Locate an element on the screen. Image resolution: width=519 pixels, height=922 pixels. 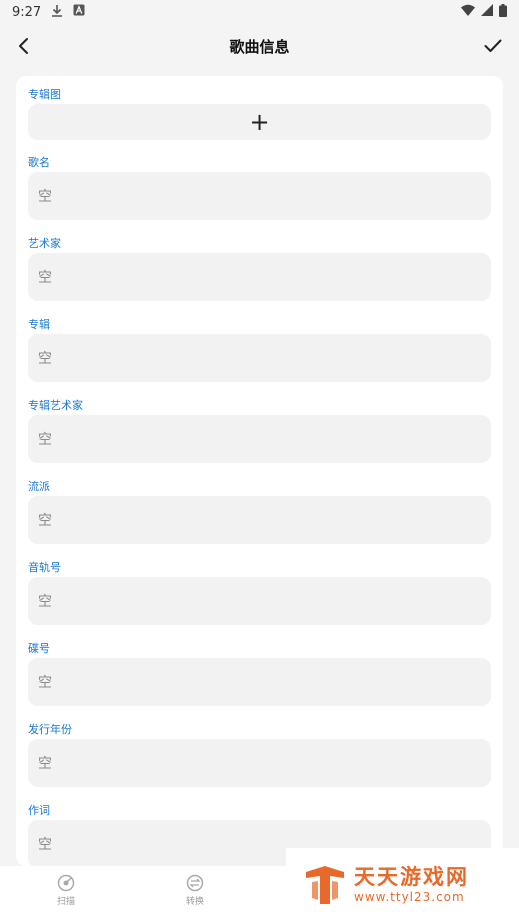
plus-icon: + is located at coordinates (259, 122).